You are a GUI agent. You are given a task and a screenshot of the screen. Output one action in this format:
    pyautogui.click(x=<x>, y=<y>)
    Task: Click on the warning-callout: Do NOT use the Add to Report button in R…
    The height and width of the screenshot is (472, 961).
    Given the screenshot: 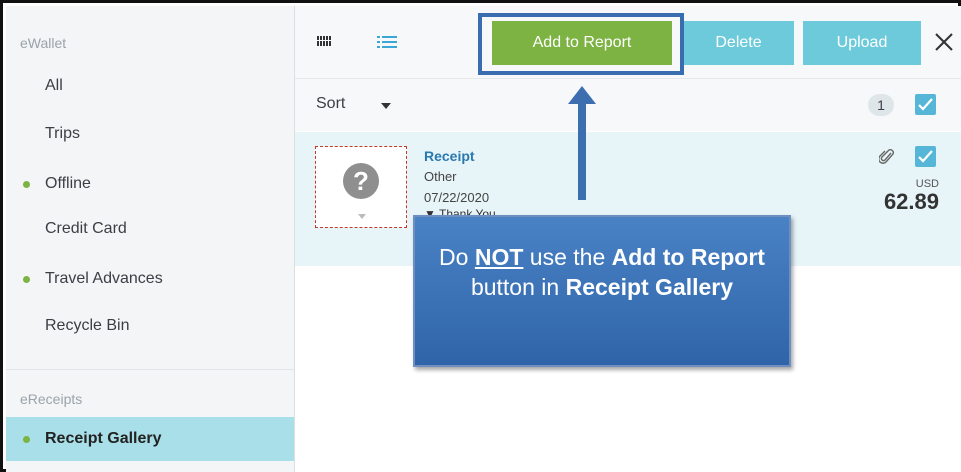 What is the action you would take?
    pyautogui.click(x=602, y=291)
    